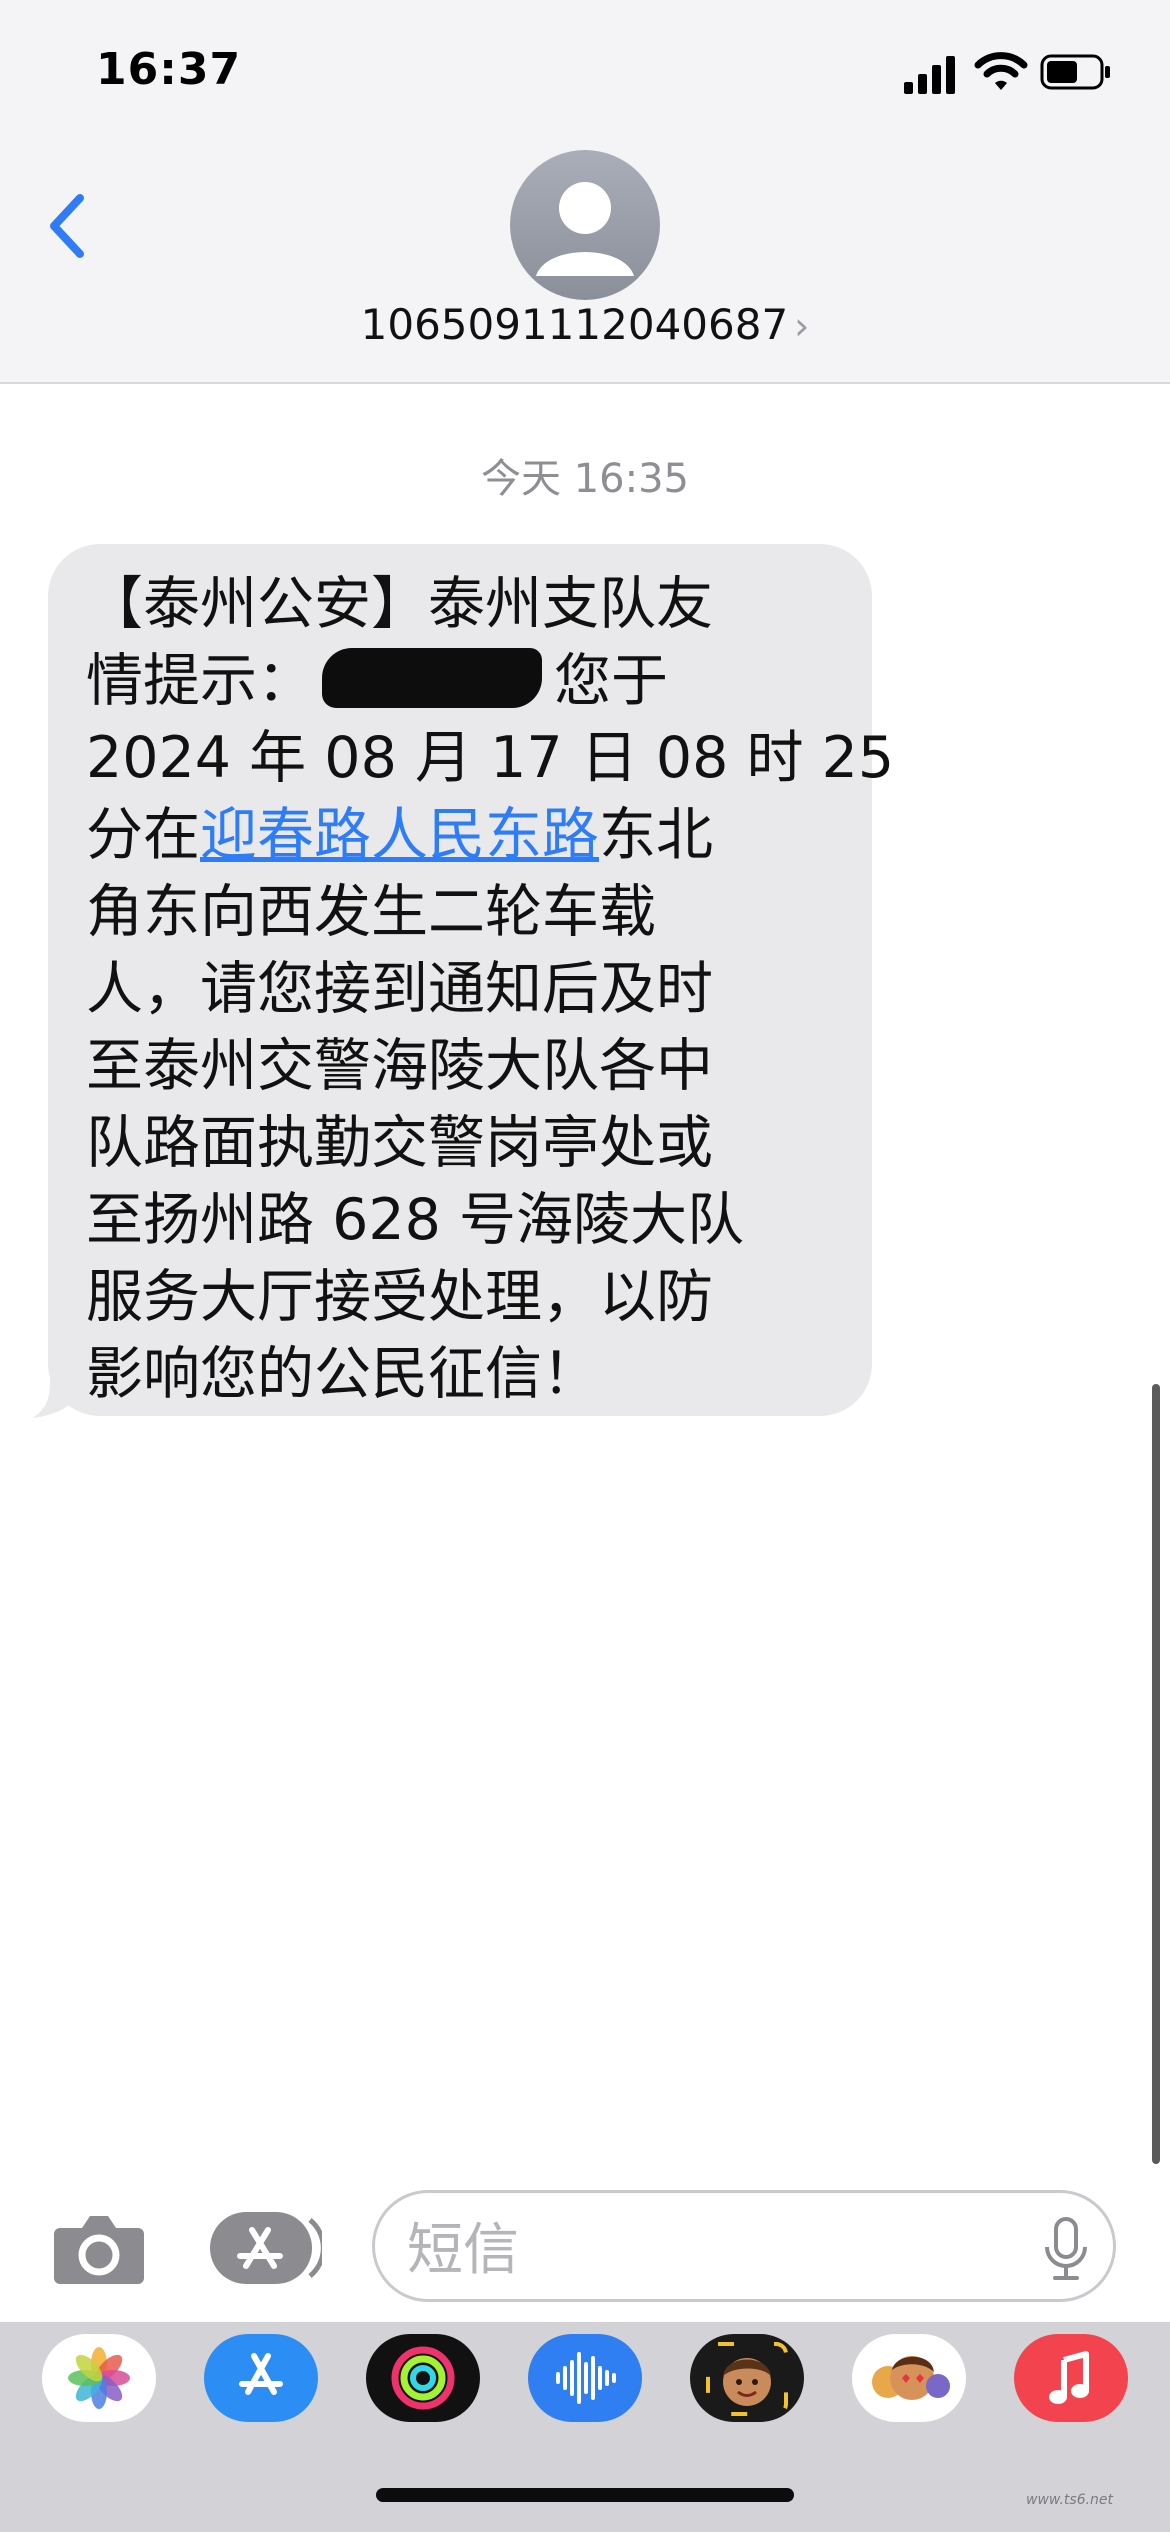 This screenshot has width=1170, height=2532. I want to click on message-line: 队路面执勤交警岗亭处或, so click(399, 1143).